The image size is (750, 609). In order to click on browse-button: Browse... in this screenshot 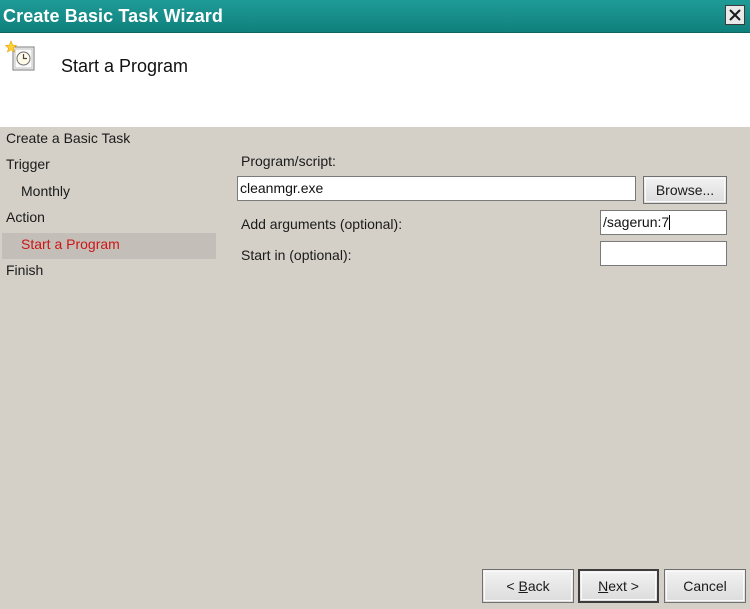, I will do `click(685, 190)`.